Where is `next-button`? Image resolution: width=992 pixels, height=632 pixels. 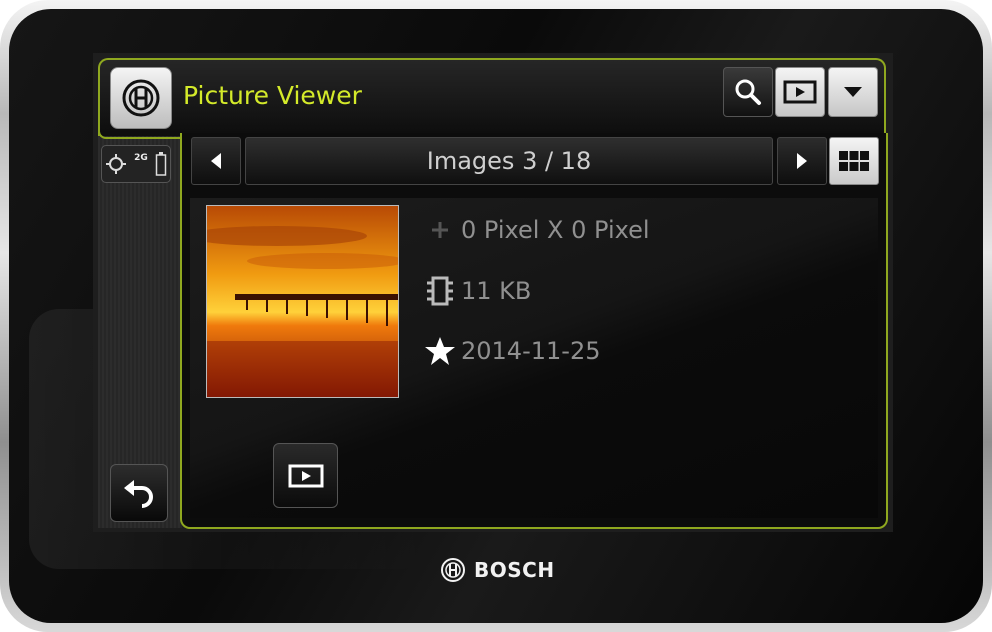
next-button is located at coordinates (802, 161).